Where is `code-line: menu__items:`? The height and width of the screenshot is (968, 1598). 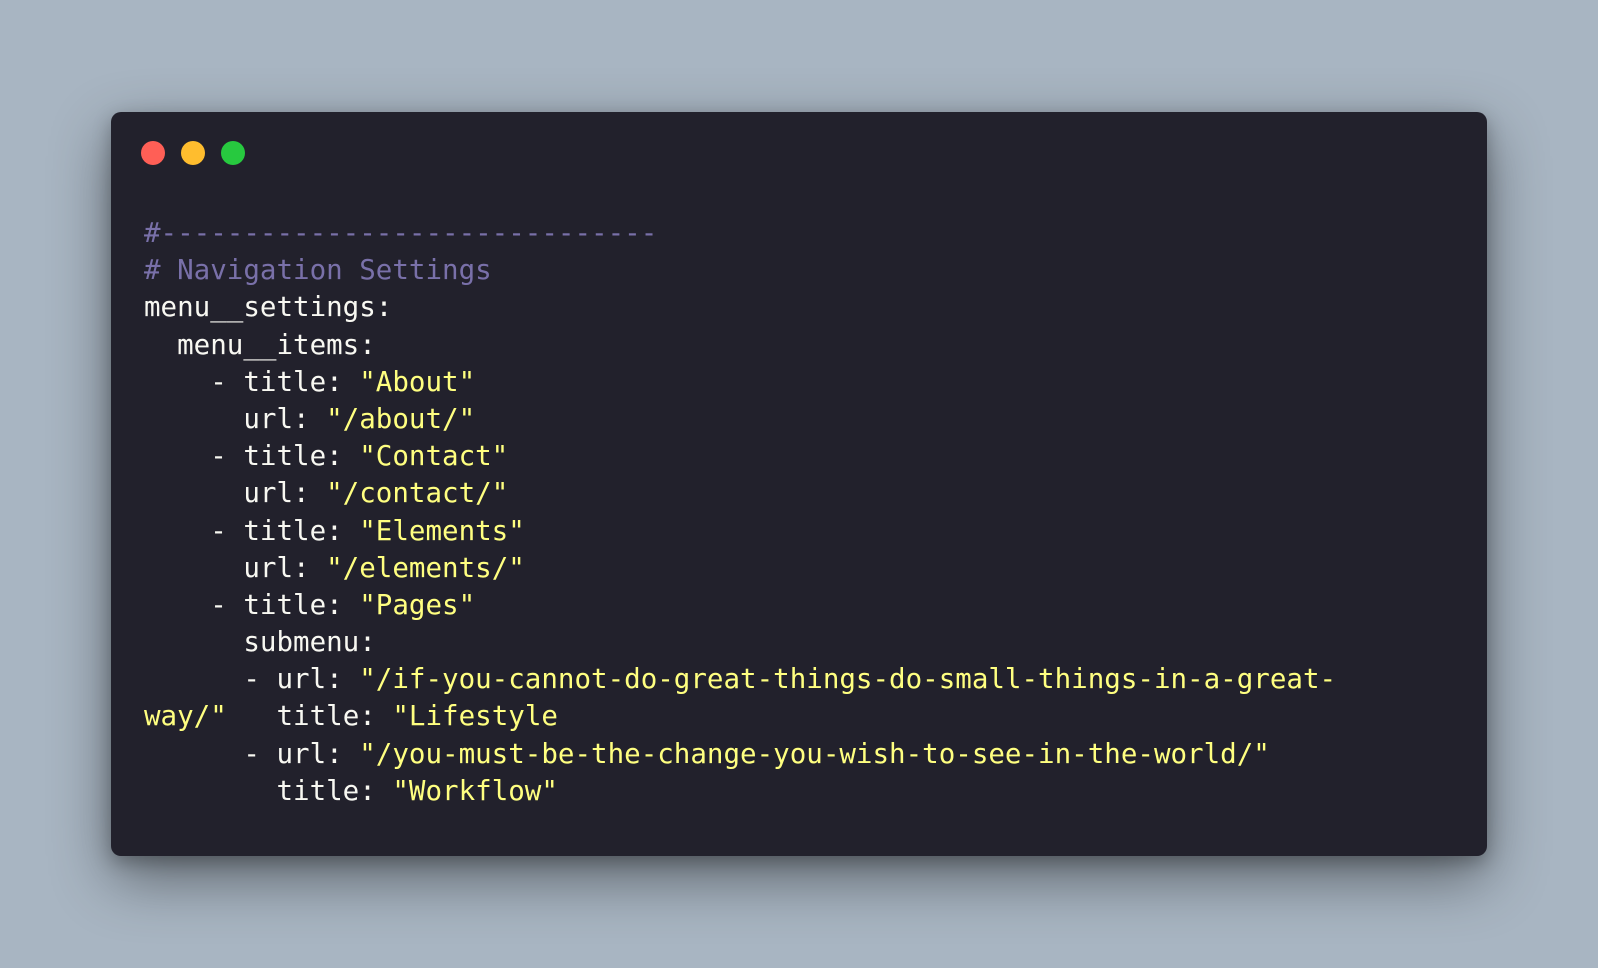
code-line: menu__items: is located at coordinates (740, 345).